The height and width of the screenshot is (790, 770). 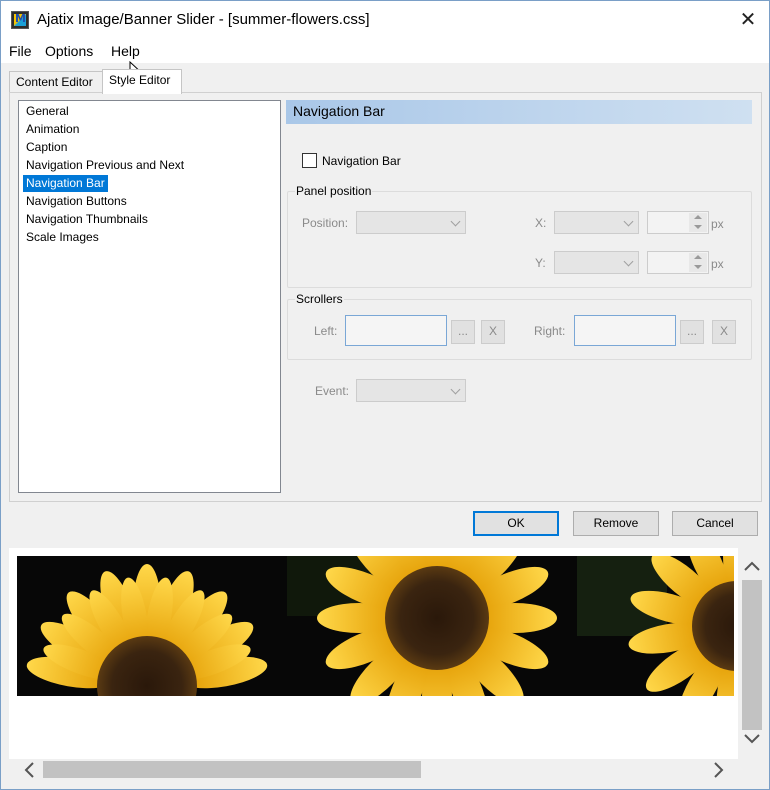 I want to click on tree-item-navigation-thumbnails: Navigation Thumbnails, so click(x=87, y=219).